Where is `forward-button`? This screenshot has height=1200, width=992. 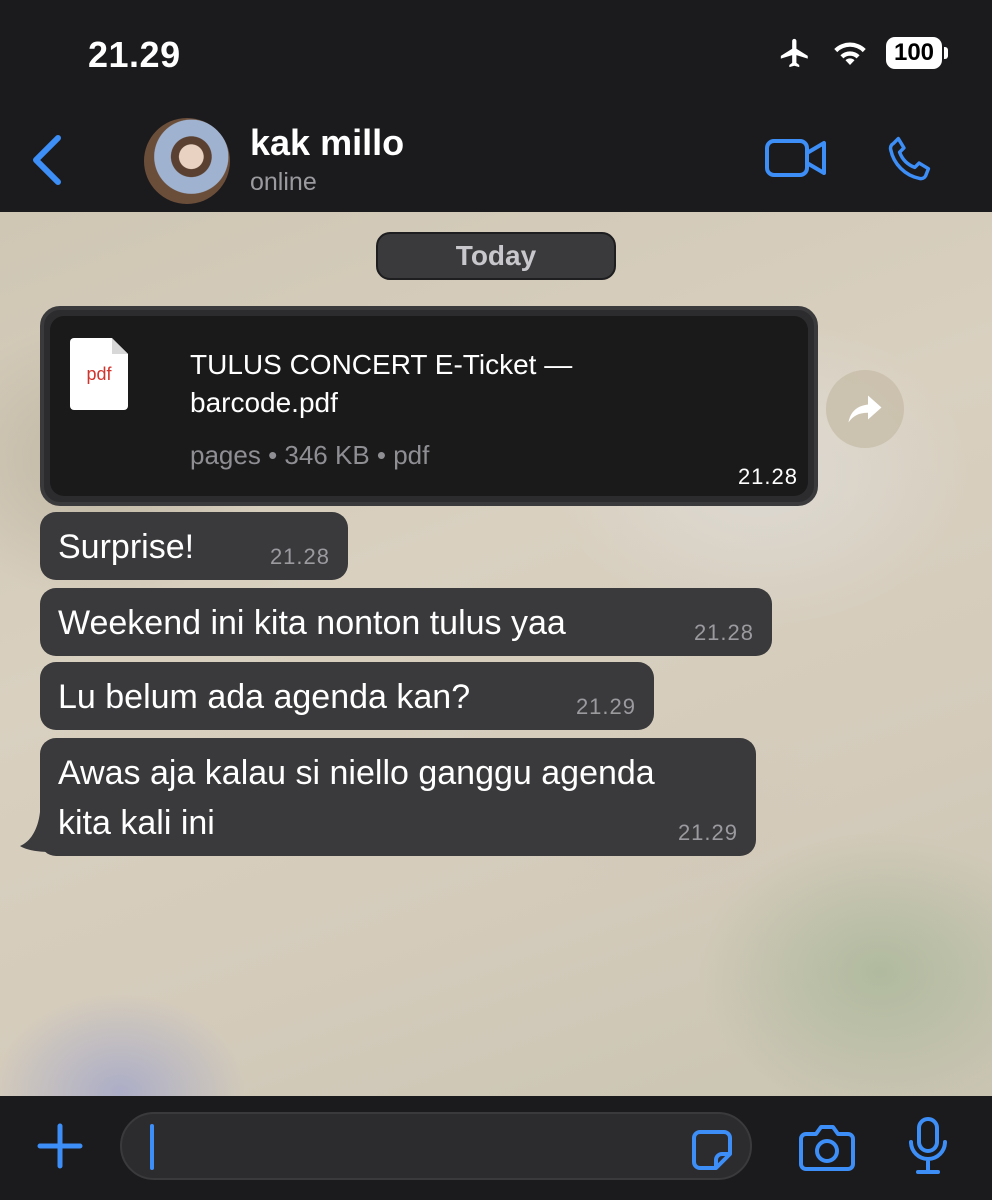 forward-button is located at coordinates (865, 409).